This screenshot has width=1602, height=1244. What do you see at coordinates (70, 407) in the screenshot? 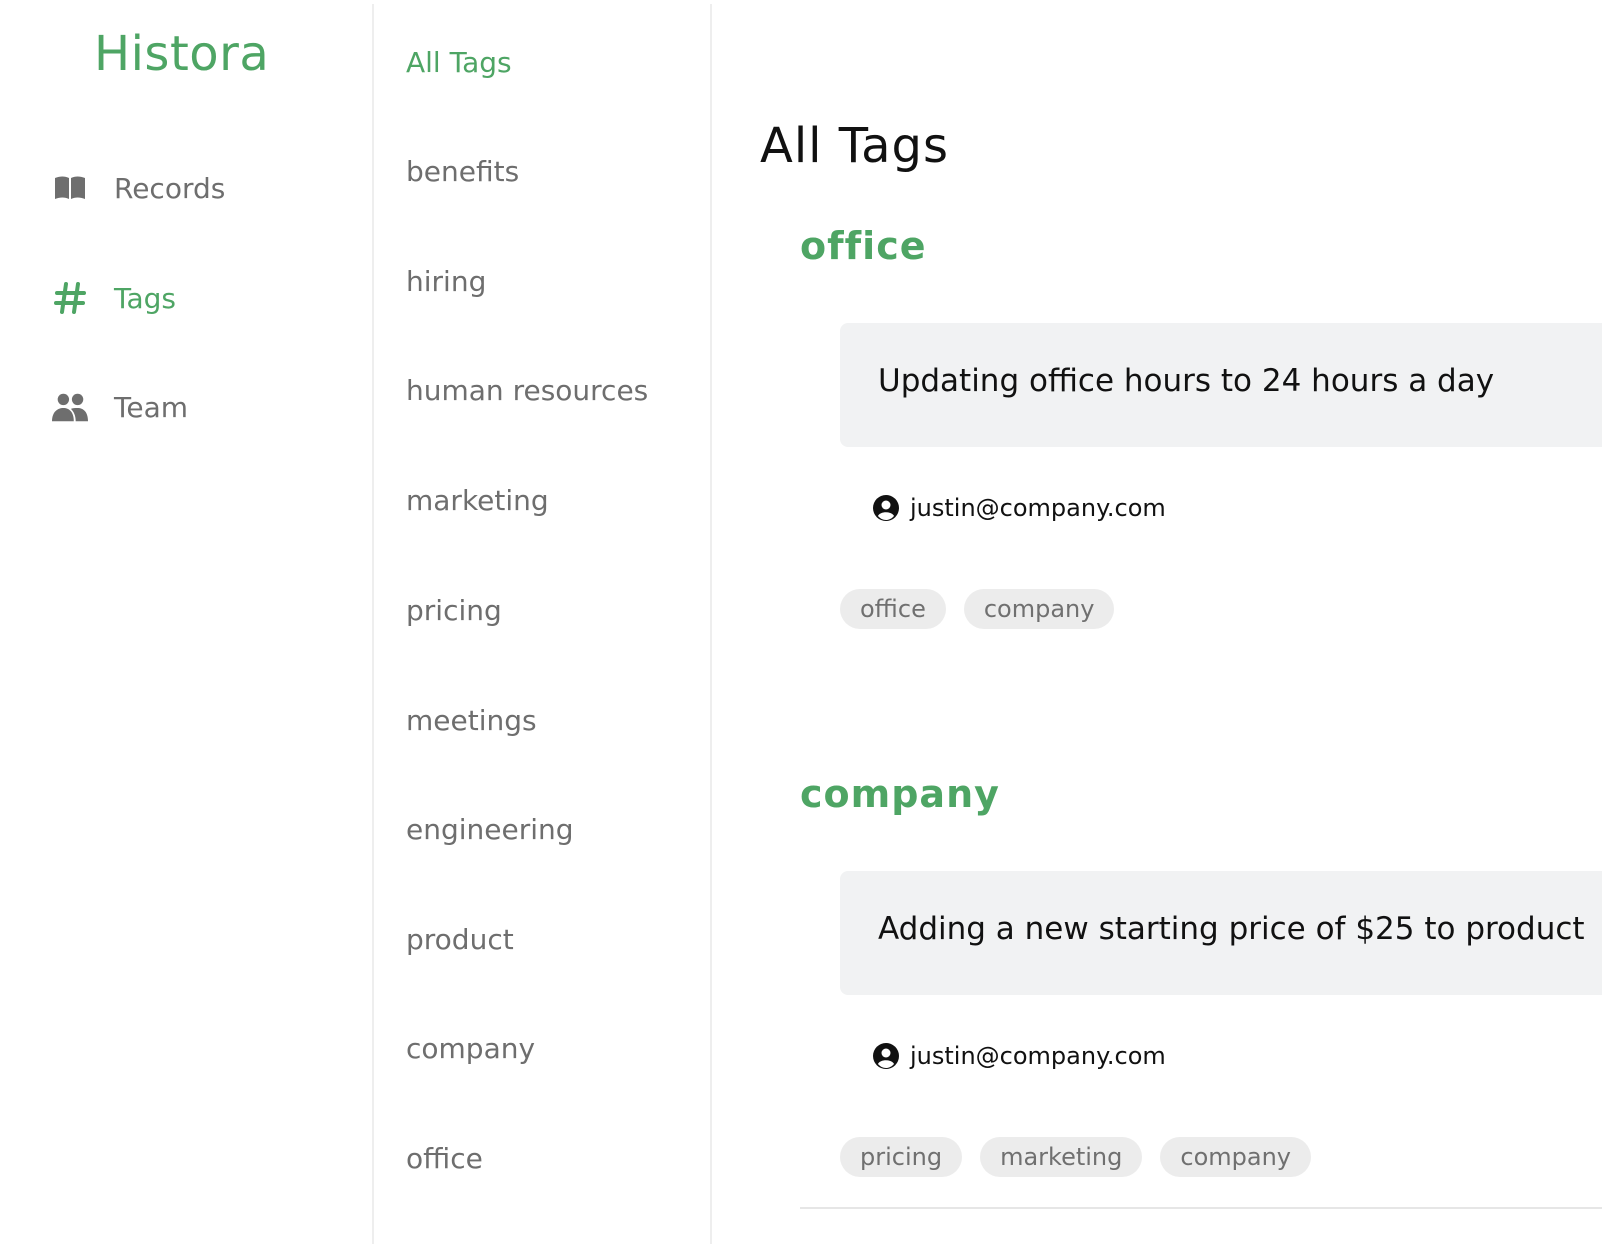
I see `people-icon` at bounding box center [70, 407].